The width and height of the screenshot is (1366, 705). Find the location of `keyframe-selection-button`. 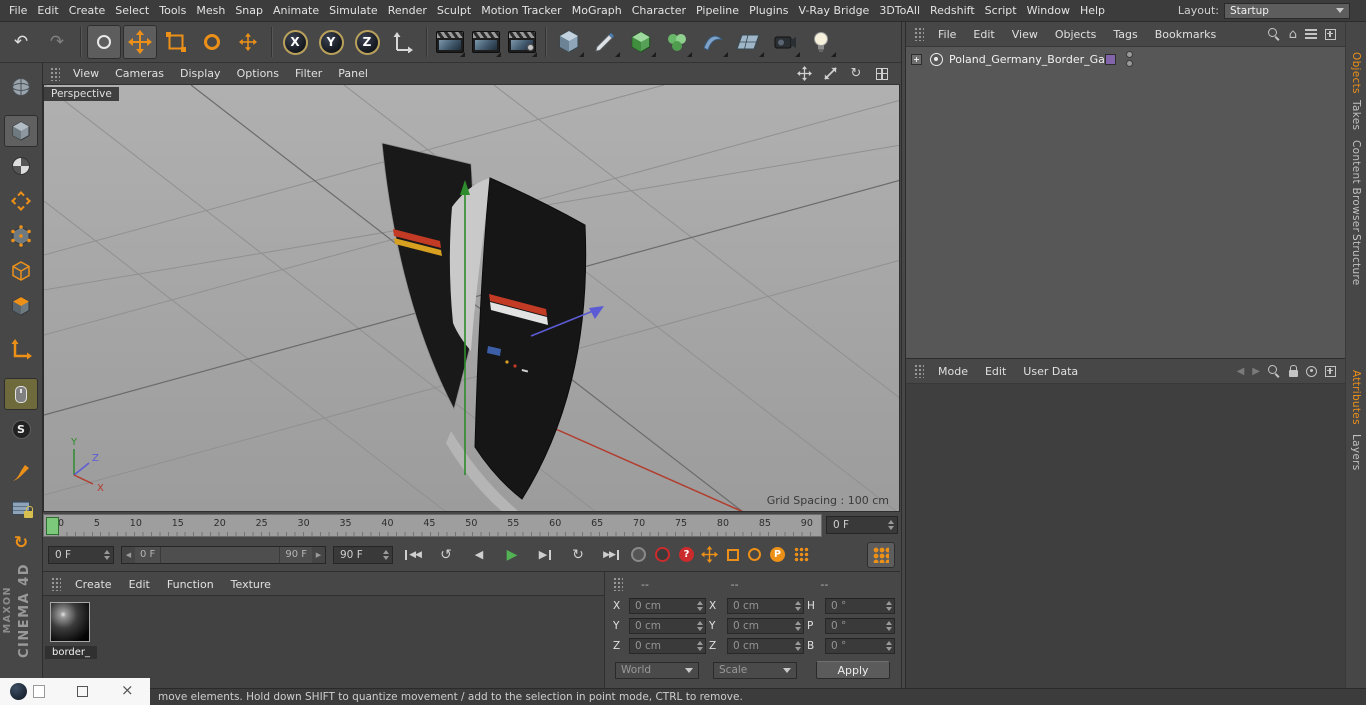

keyframe-selection-button is located at coordinates (881, 554).